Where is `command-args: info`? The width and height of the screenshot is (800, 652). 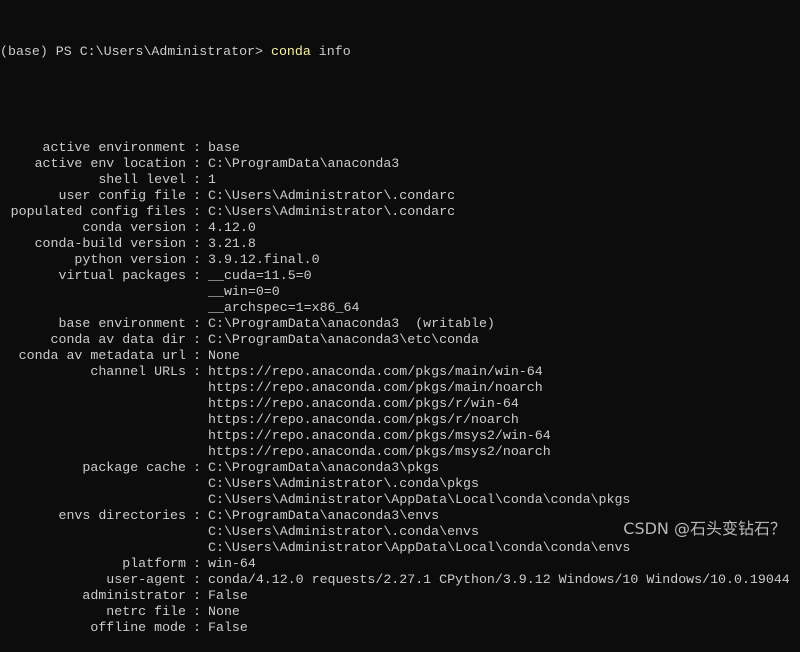
command-args: info is located at coordinates (330, 51).